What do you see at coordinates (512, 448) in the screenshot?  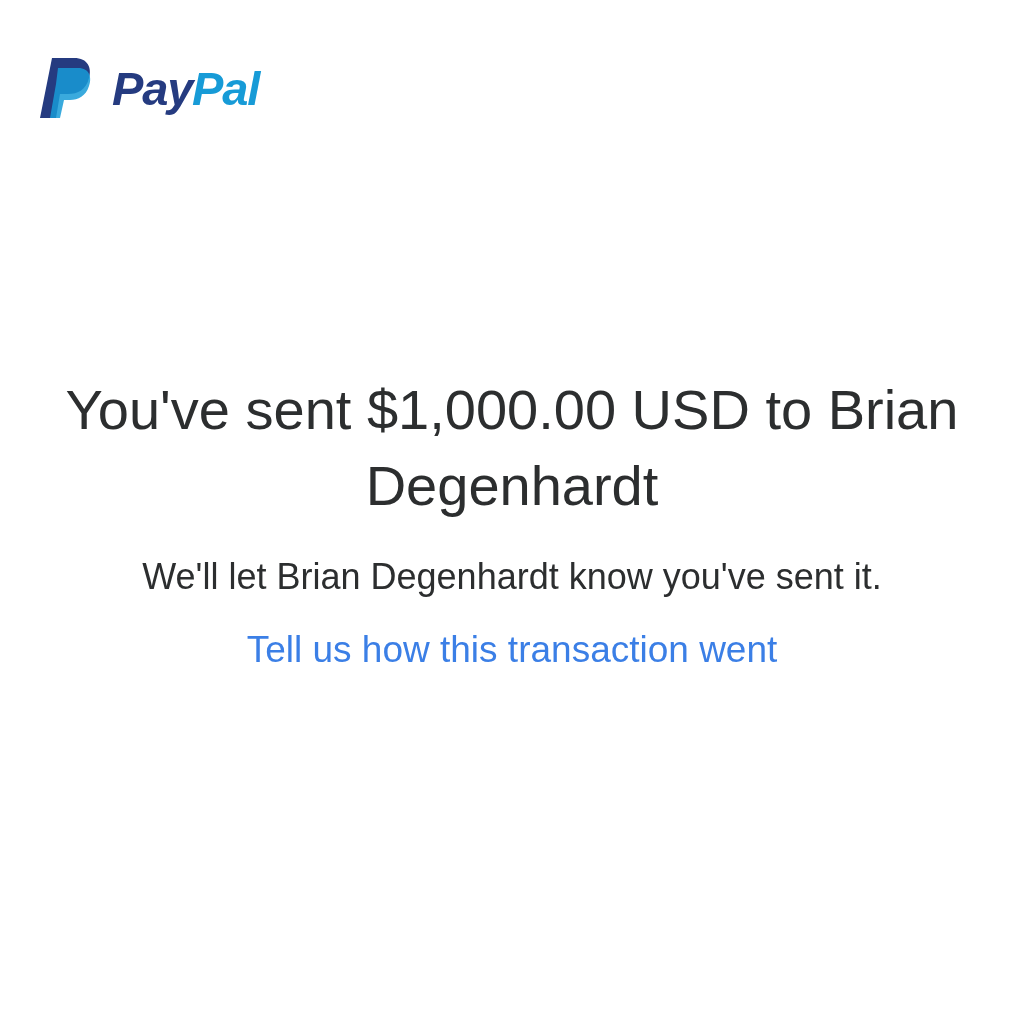 I see `headline: You've sent $1,000.00 USD to Brian Degenhardt` at bounding box center [512, 448].